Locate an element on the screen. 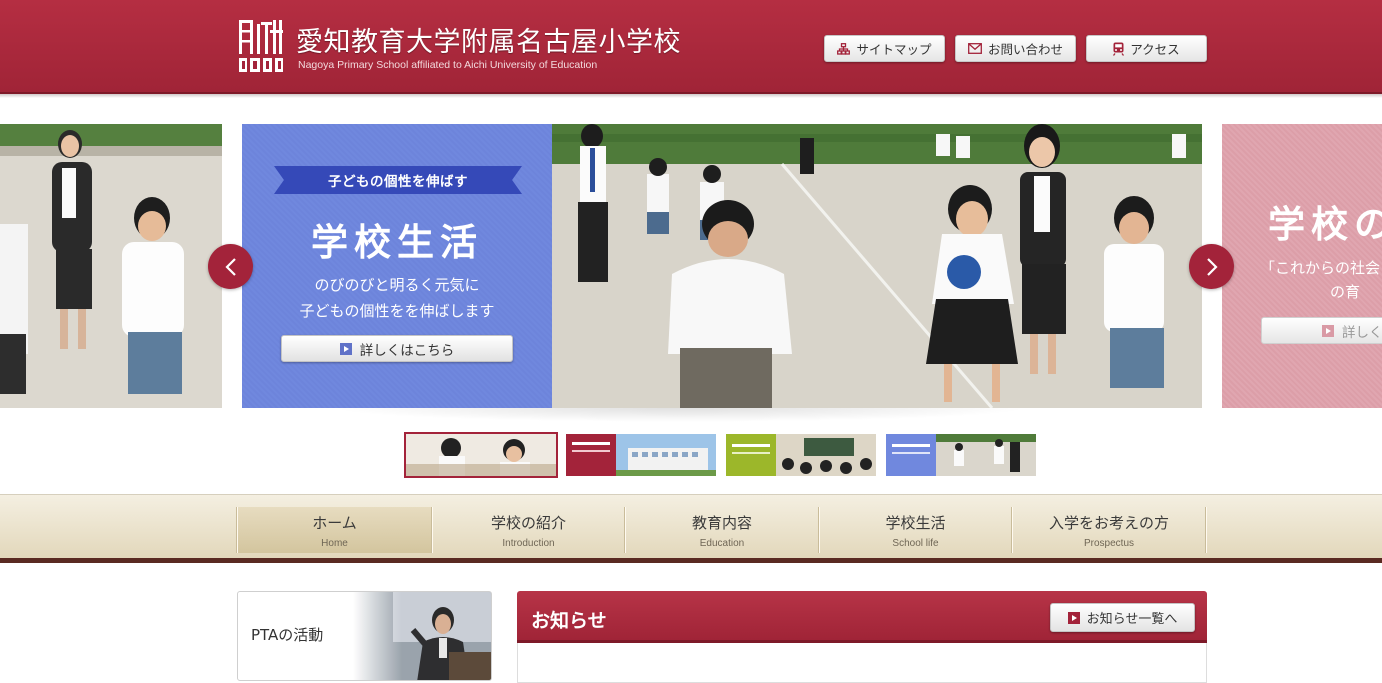 Image resolution: width=1382 pixels, height=683 pixels. next-slide-title: 学校の is located at coordinates (1325, 224).